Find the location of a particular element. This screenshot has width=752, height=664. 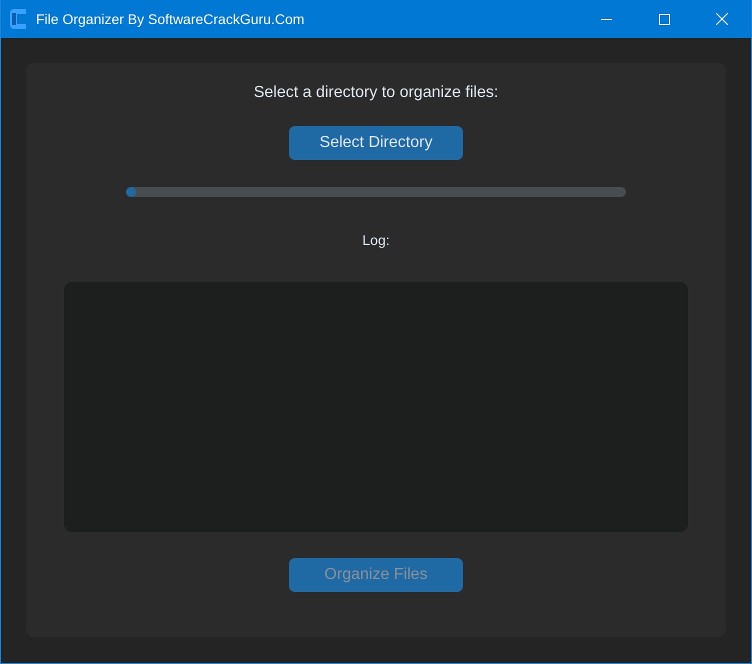

instruction-text: Select a directory to organize files: is located at coordinates (376, 93).